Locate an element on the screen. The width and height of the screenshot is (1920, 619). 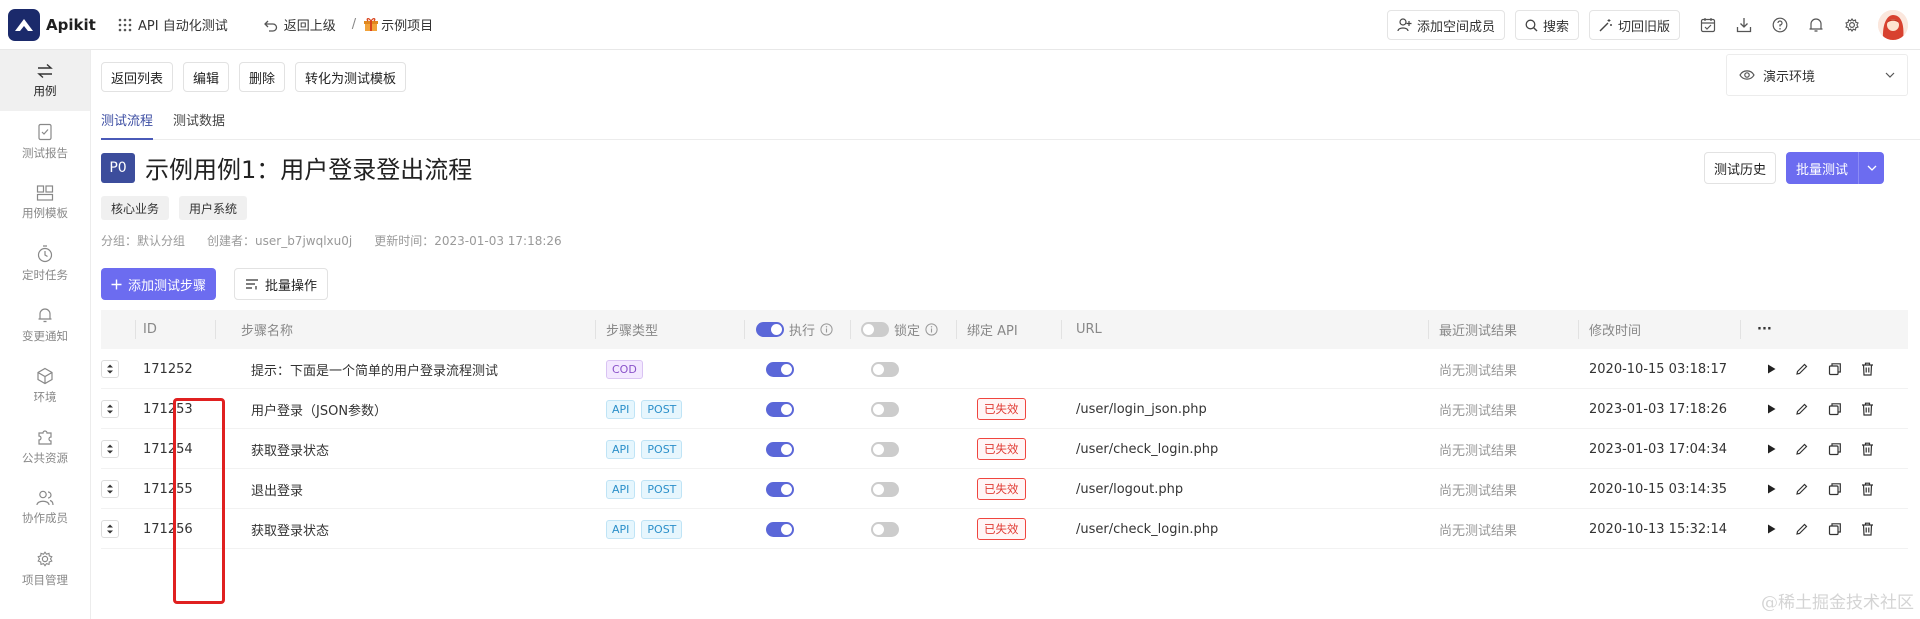
watermark: @稀土掘金技术社区 is located at coordinates (1837, 603).